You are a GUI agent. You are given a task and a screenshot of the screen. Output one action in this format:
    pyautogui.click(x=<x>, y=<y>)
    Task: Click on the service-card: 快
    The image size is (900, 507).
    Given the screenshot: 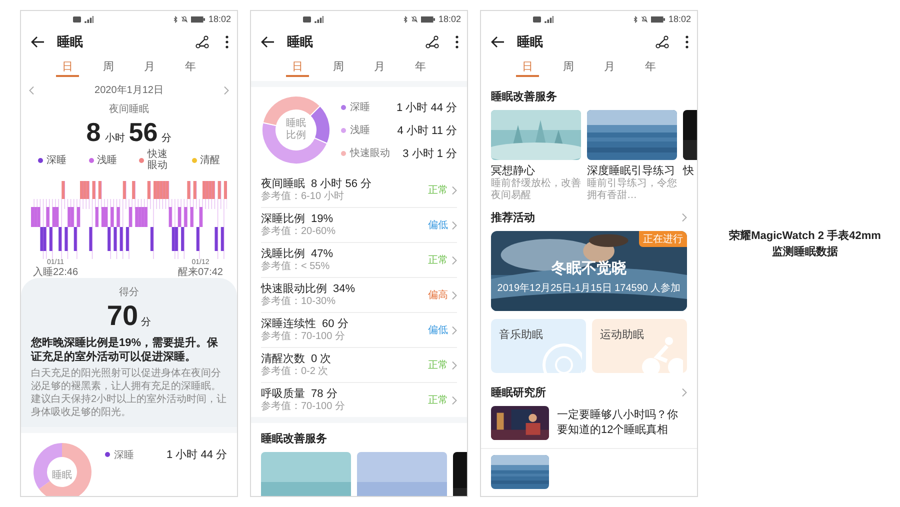 What is the action you would take?
    pyautogui.click(x=690, y=156)
    